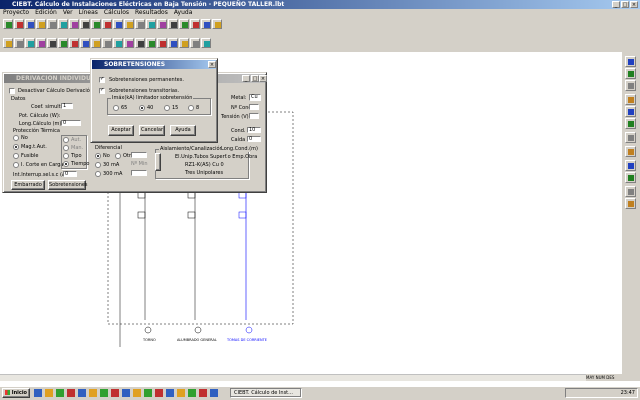  What do you see at coordinates (66, 164) in the screenshot?
I see `tipo-tiempo-radio` at bounding box center [66, 164].